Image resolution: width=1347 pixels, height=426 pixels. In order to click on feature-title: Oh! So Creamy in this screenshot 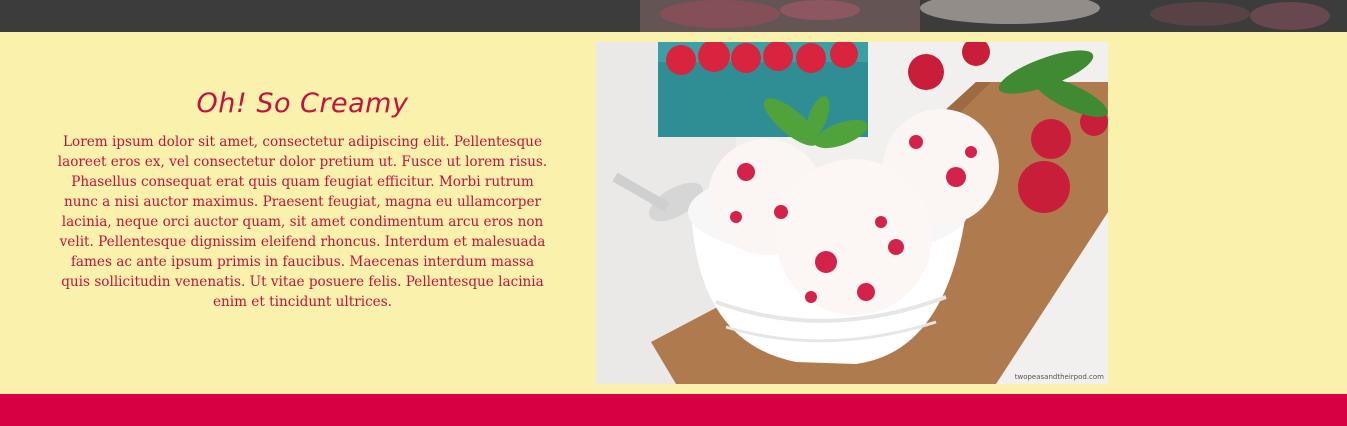, I will do `click(302, 103)`.